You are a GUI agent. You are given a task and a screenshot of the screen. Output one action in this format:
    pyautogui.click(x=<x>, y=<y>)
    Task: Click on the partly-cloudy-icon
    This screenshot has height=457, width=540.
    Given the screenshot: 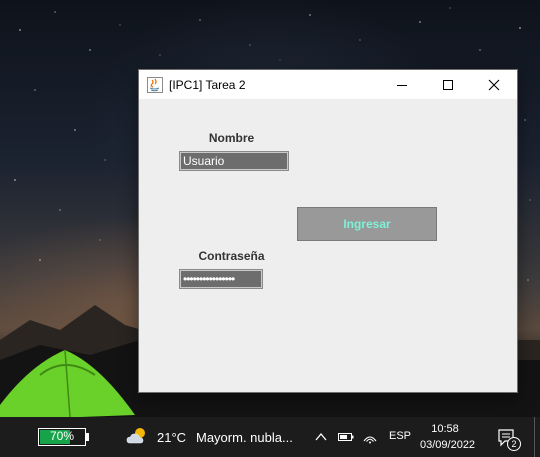 What is the action you would take?
    pyautogui.click(x=138, y=436)
    